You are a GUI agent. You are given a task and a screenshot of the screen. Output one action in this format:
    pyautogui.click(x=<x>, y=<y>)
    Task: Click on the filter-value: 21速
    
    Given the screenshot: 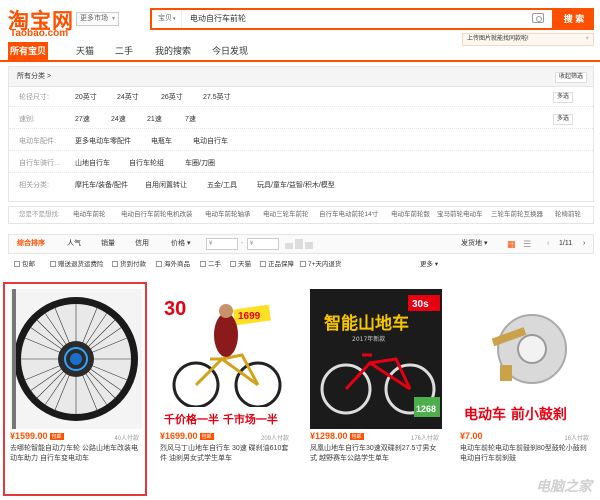 What is the action you would take?
    pyautogui.click(x=154, y=119)
    